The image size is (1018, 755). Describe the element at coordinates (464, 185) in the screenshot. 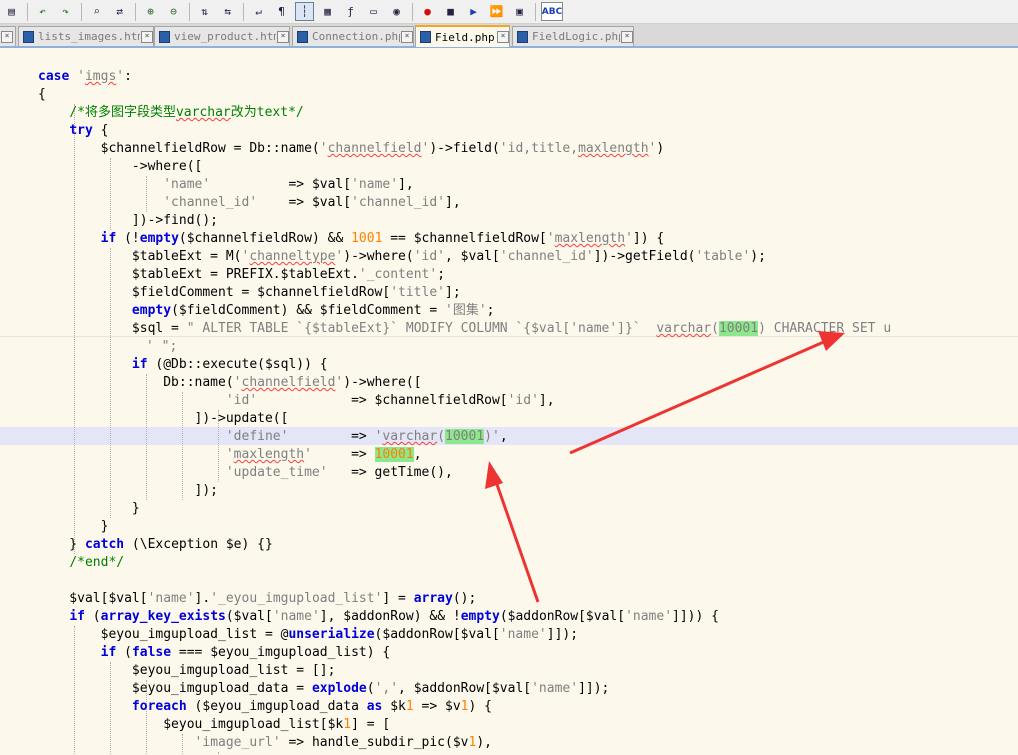

I see `code-line: 'name' => $val['name'],` at that location.